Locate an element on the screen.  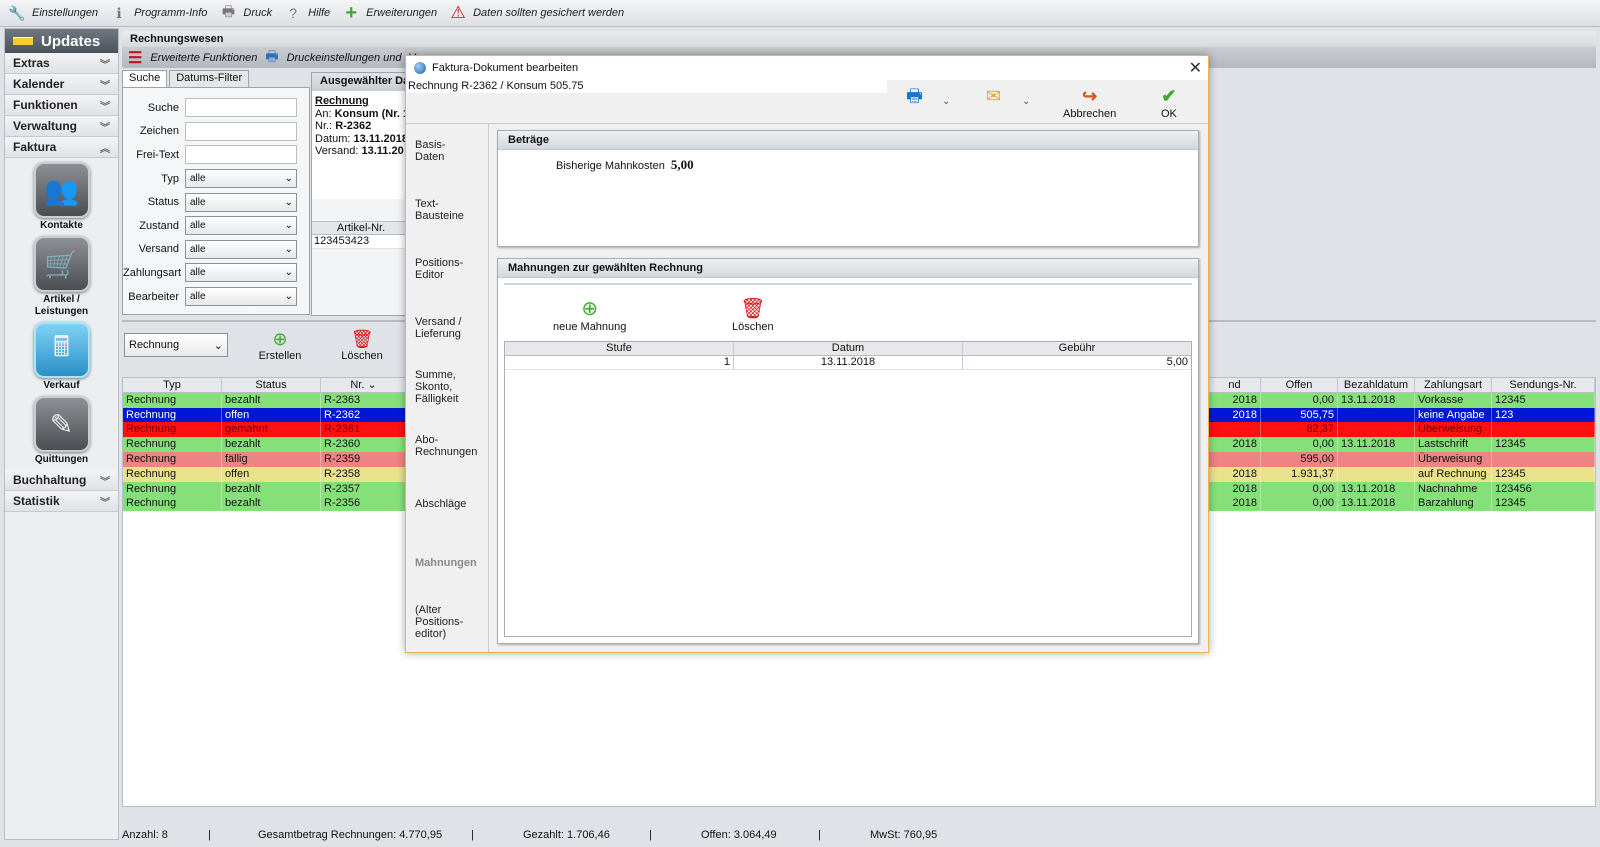
nav-item-2: Positions- Editor is located at coordinates (450, 269).